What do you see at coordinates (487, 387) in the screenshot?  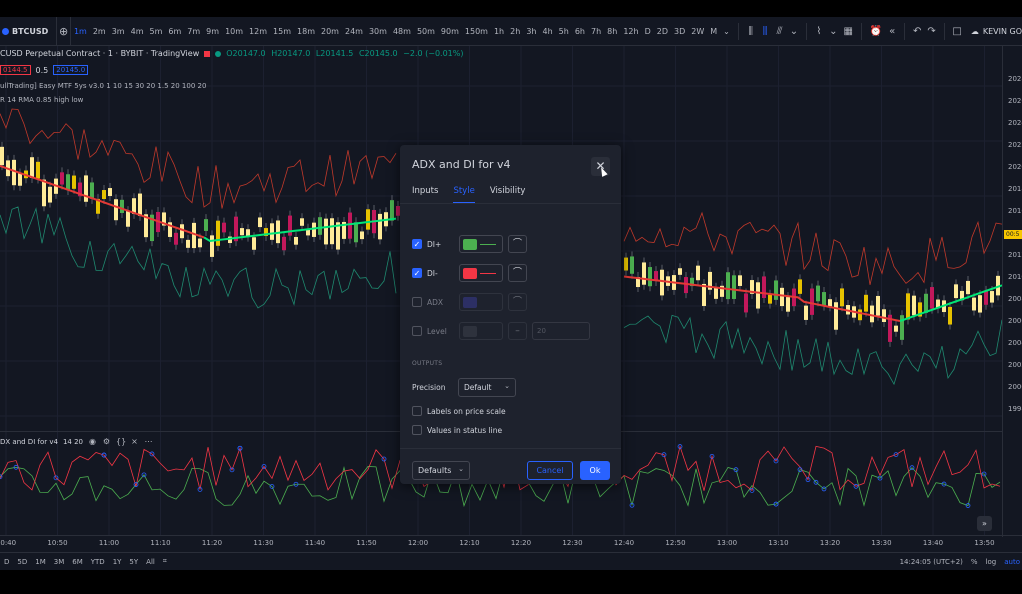 I see `precision-select: Default ⌄` at bounding box center [487, 387].